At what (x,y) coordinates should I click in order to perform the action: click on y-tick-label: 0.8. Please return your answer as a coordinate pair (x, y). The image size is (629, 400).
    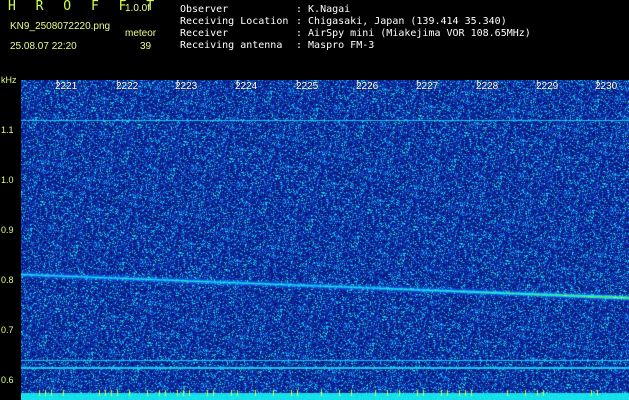
    Looking at the image, I should click on (7, 280).